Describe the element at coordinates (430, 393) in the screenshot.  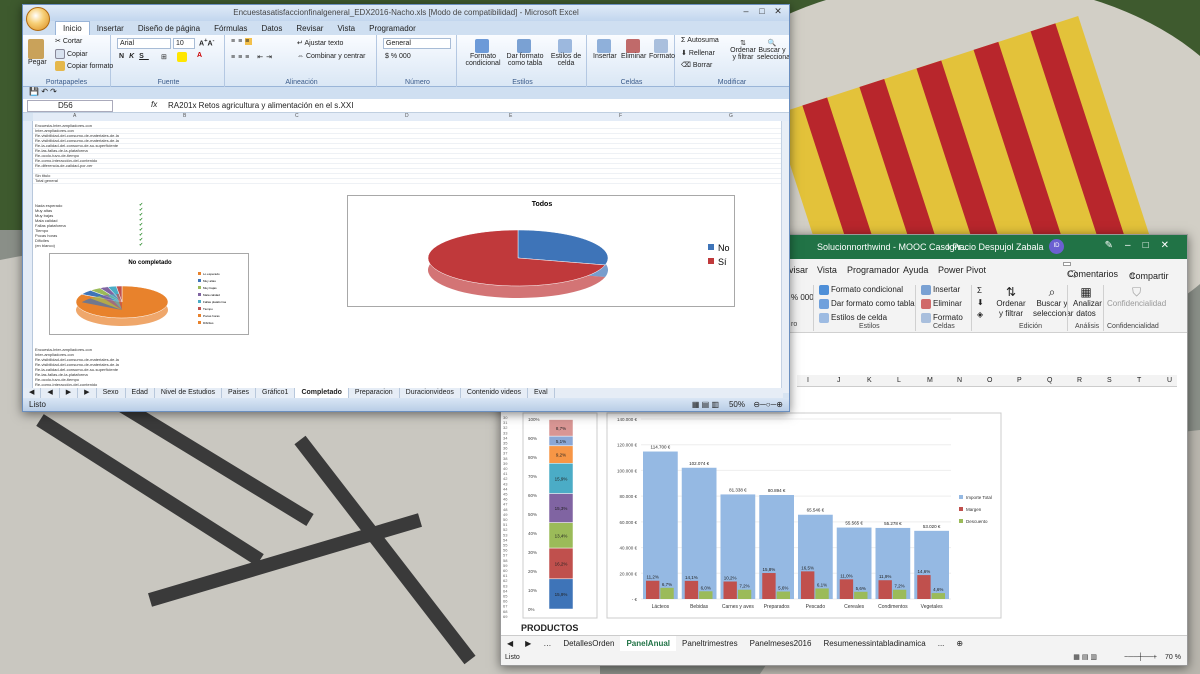
I see `sheet-tab: Duracionvideos` at that location.